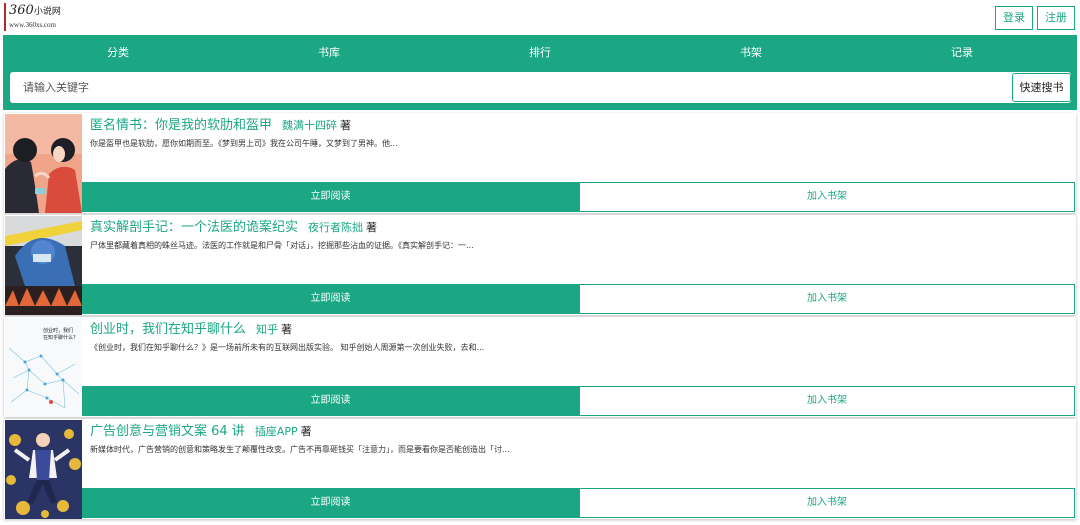  What do you see at coordinates (118, 53) in the screenshot?
I see `nav-item-category: 分类` at bounding box center [118, 53].